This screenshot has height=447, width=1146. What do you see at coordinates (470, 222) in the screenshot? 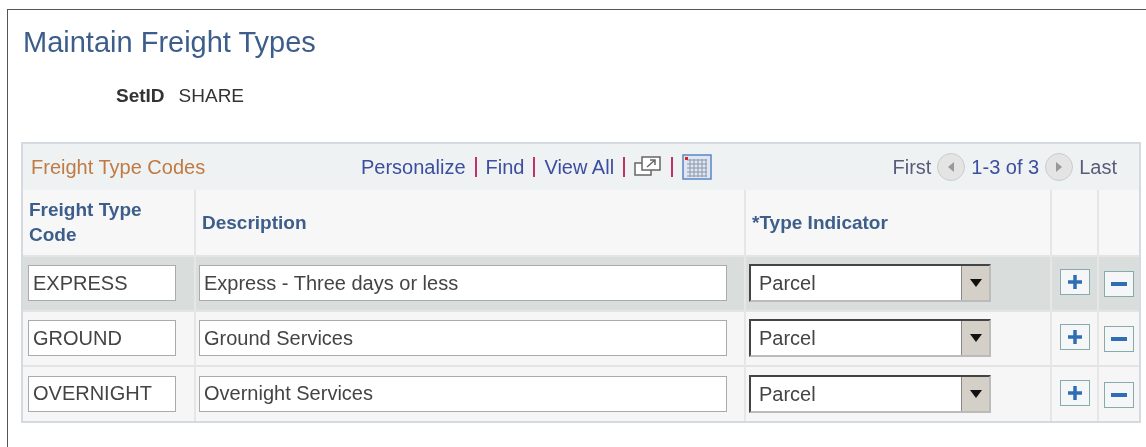
I see `column-header: Description` at bounding box center [470, 222].